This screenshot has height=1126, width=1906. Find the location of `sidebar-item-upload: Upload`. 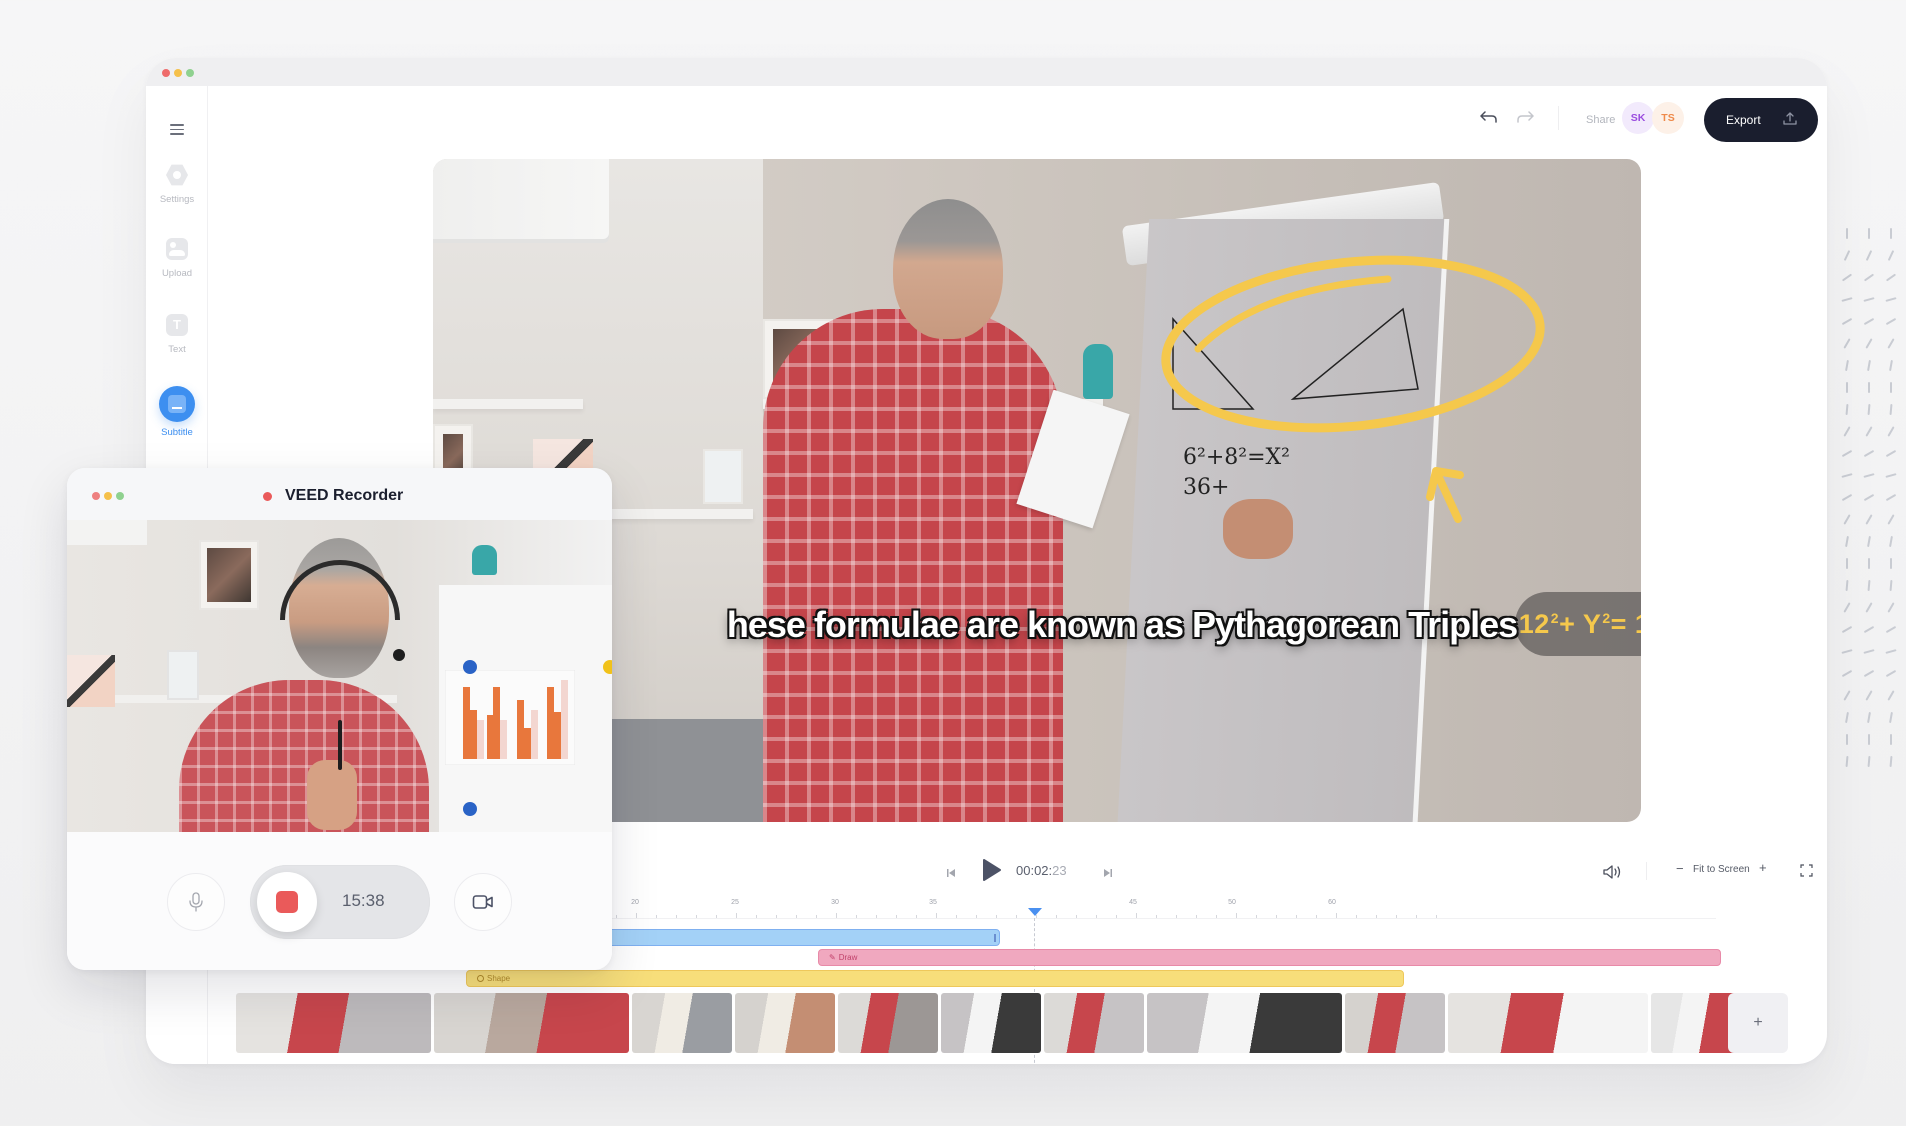

sidebar-item-upload: Upload is located at coordinates (177, 258).